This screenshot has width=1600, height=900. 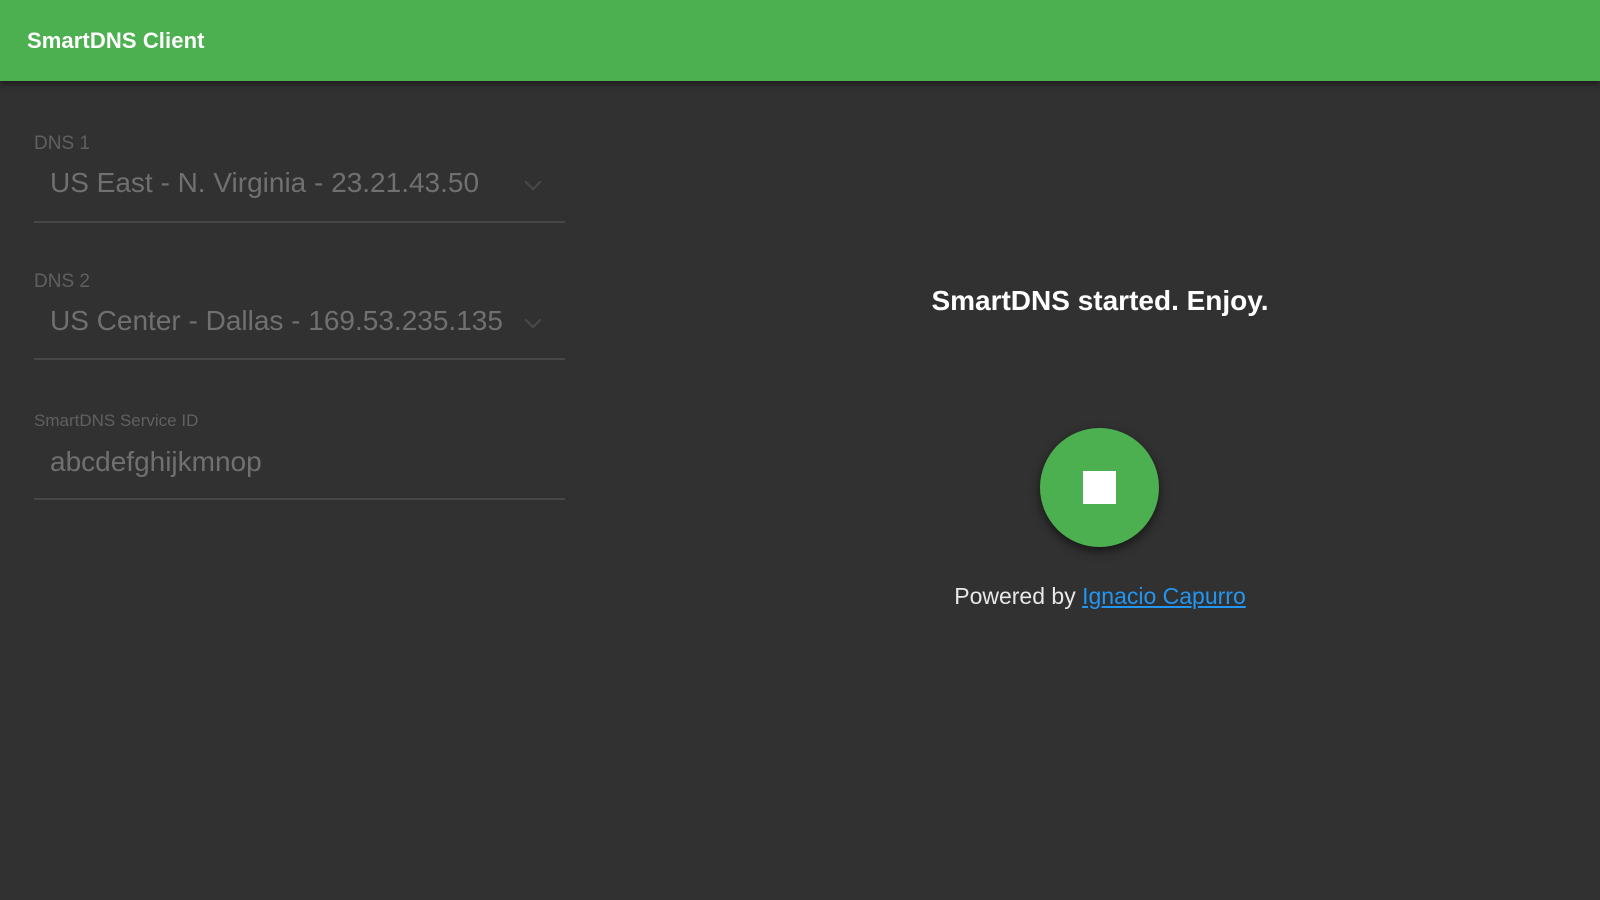 What do you see at coordinates (116, 40) in the screenshot?
I see `app-title: SmartDNS Client` at bounding box center [116, 40].